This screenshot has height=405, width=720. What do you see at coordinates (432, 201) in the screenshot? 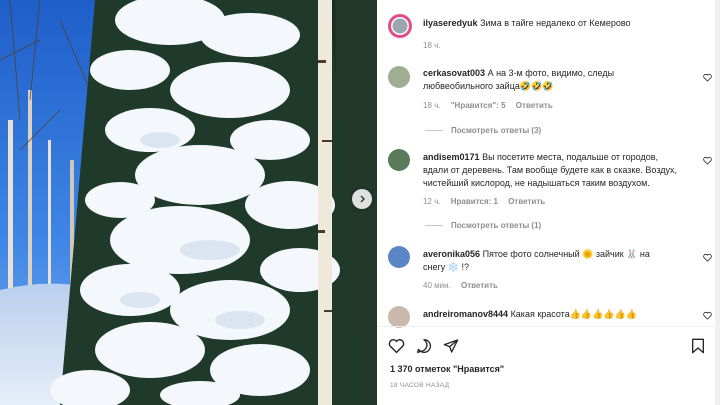
I see `comment-time: 12 ч.` at bounding box center [432, 201].